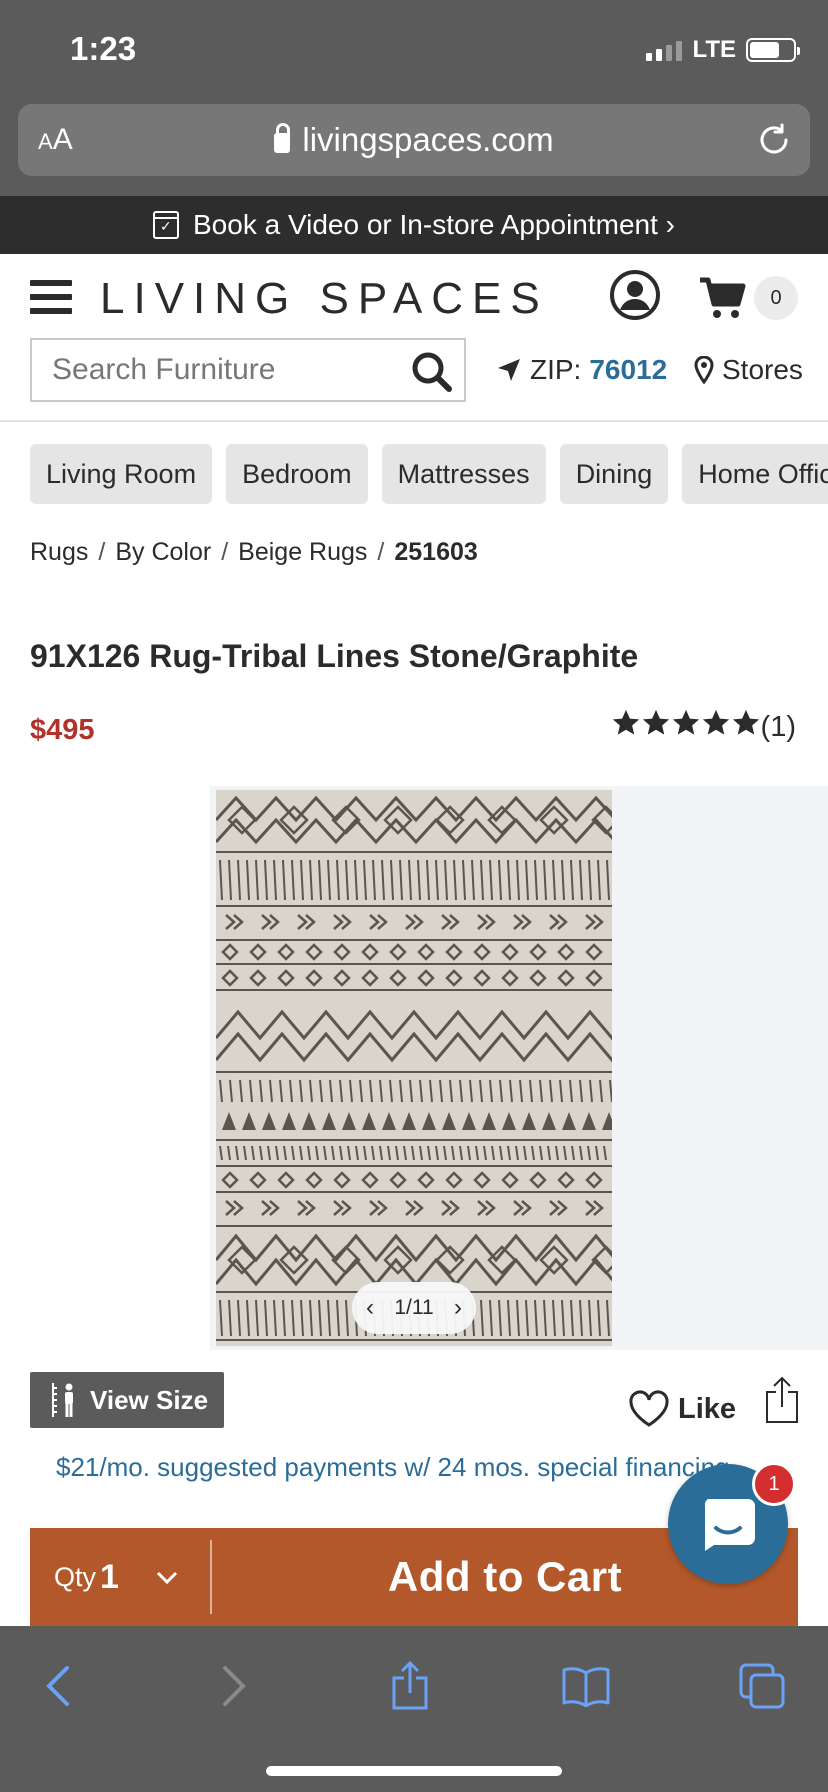  Describe the element at coordinates (762, 369) in the screenshot. I see `stores-label: Stores` at that location.